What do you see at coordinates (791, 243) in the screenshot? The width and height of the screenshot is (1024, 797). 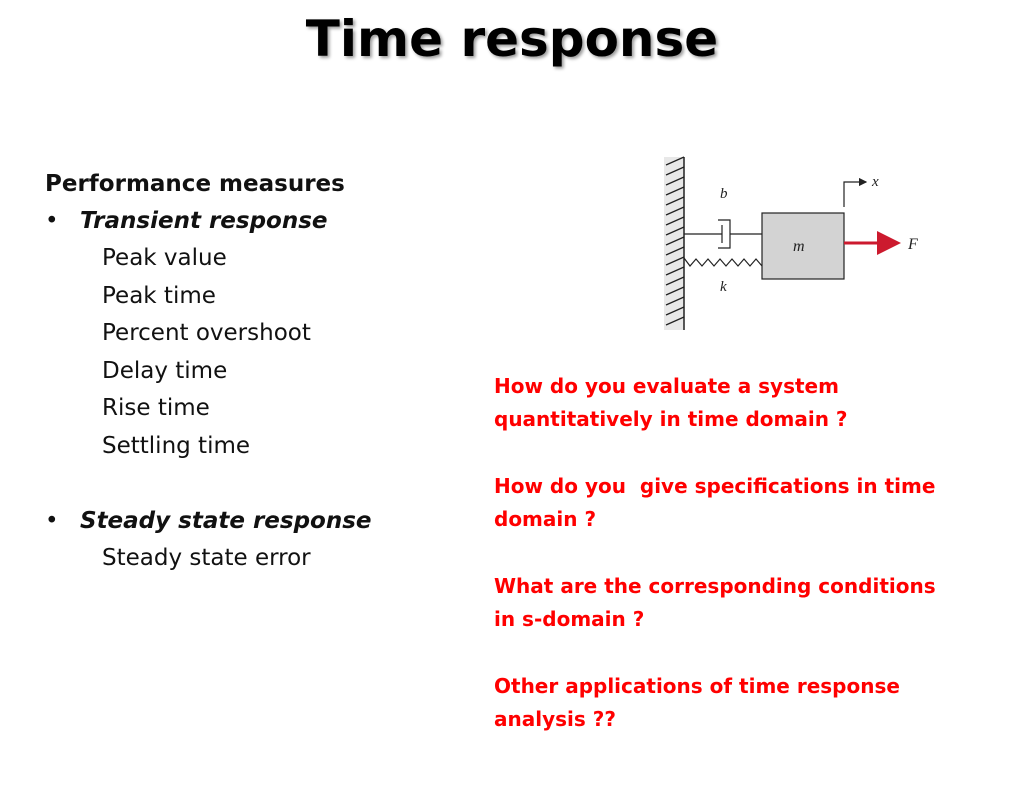 I see `mass-spring-damper-diagram: b k m F x` at bounding box center [791, 243].